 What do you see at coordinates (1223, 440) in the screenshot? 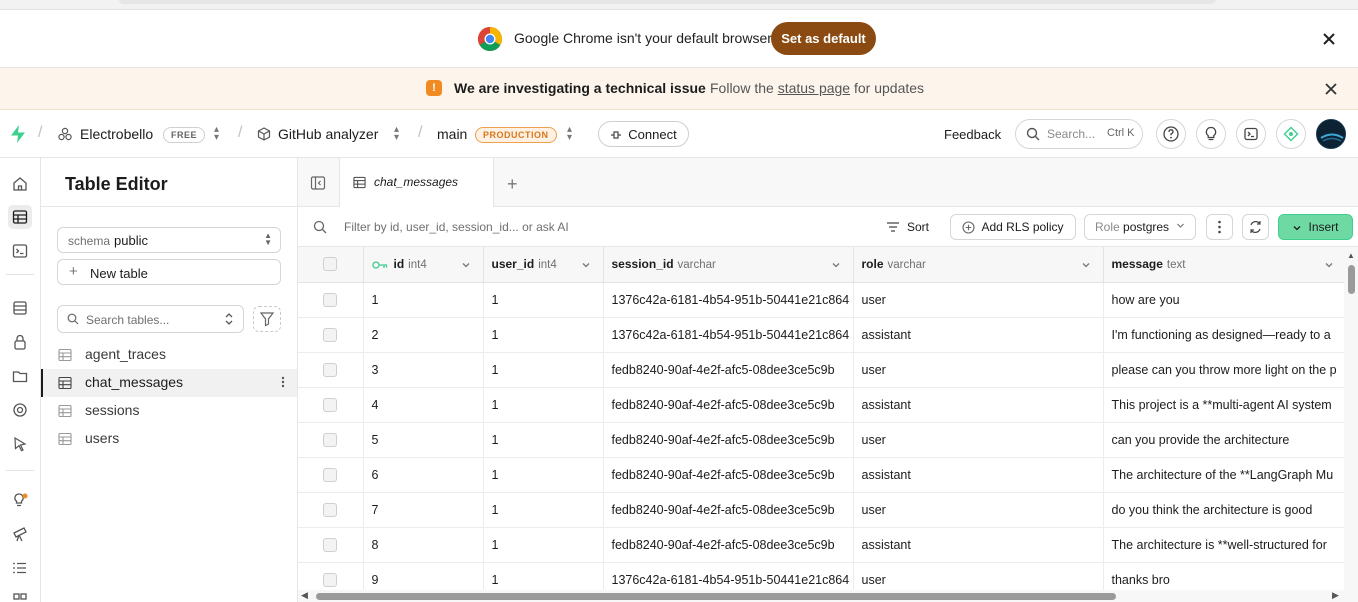
I see `grid-cell-message: can you provide the architecture` at bounding box center [1223, 440].